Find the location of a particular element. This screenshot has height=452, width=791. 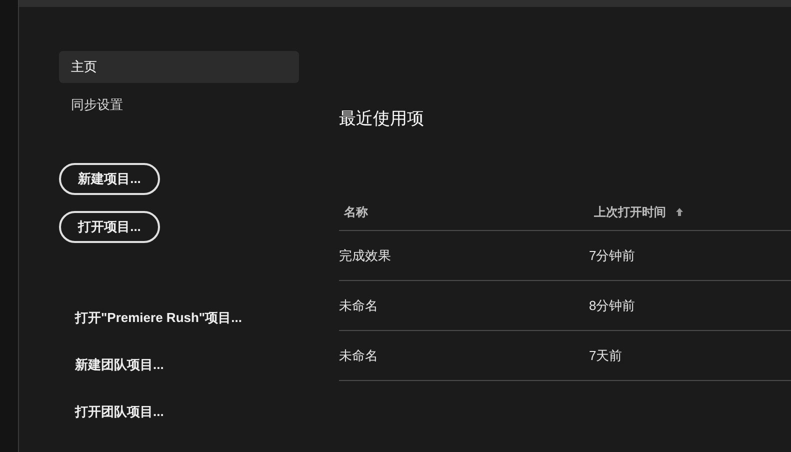

sidebar-item: 同步设置 is located at coordinates (179, 105).